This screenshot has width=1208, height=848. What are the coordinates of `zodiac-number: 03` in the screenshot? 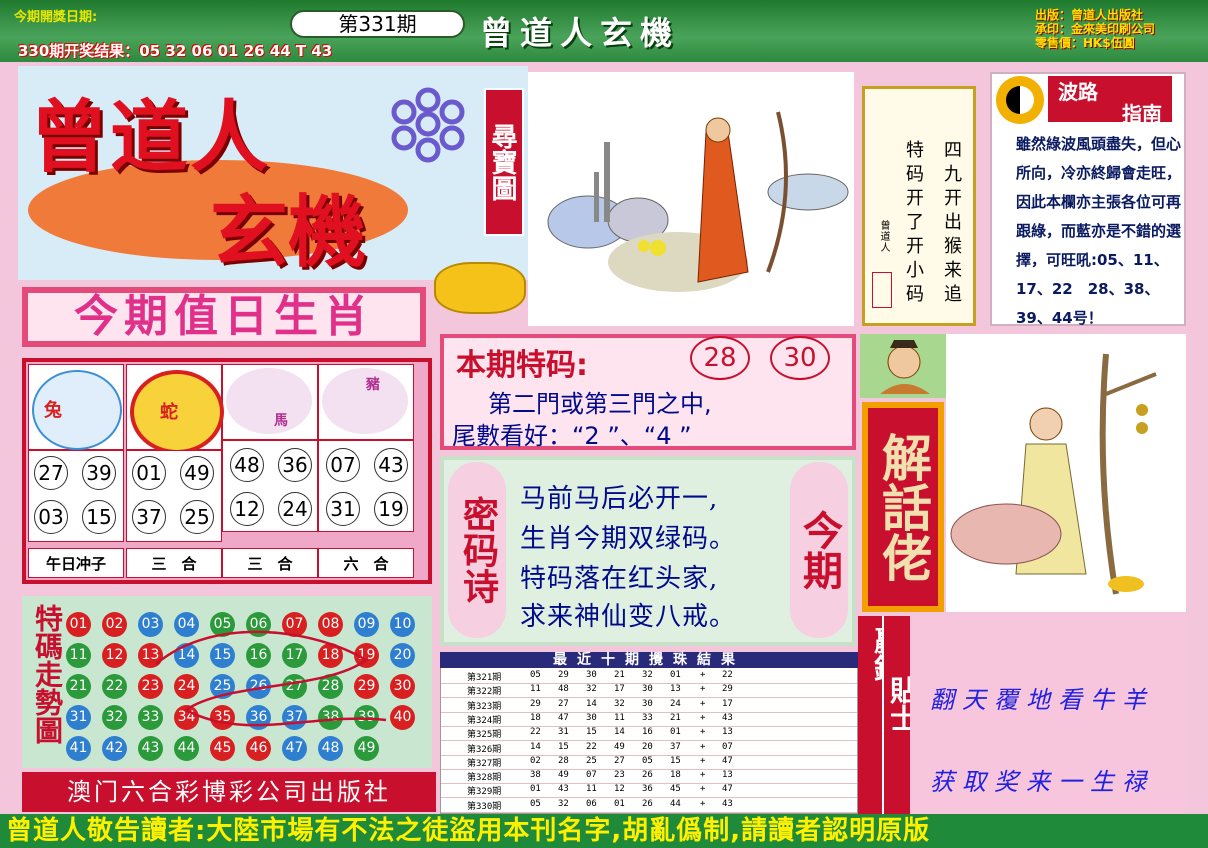 It's located at (51, 517).